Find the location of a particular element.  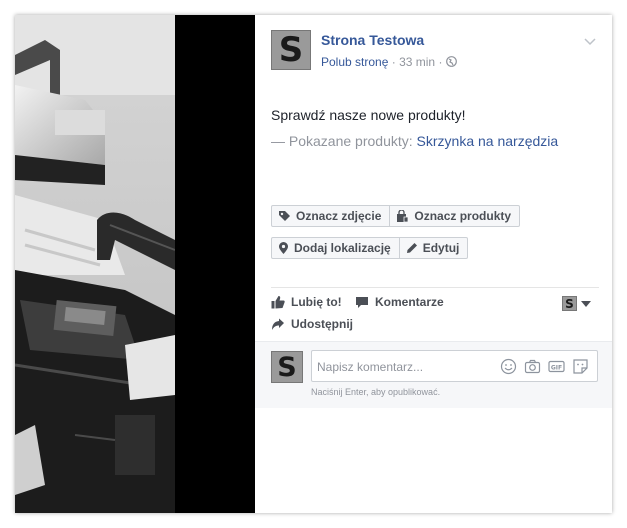

tag-photo-button: Oznacz zdjęcie is located at coordinates (331, 216).